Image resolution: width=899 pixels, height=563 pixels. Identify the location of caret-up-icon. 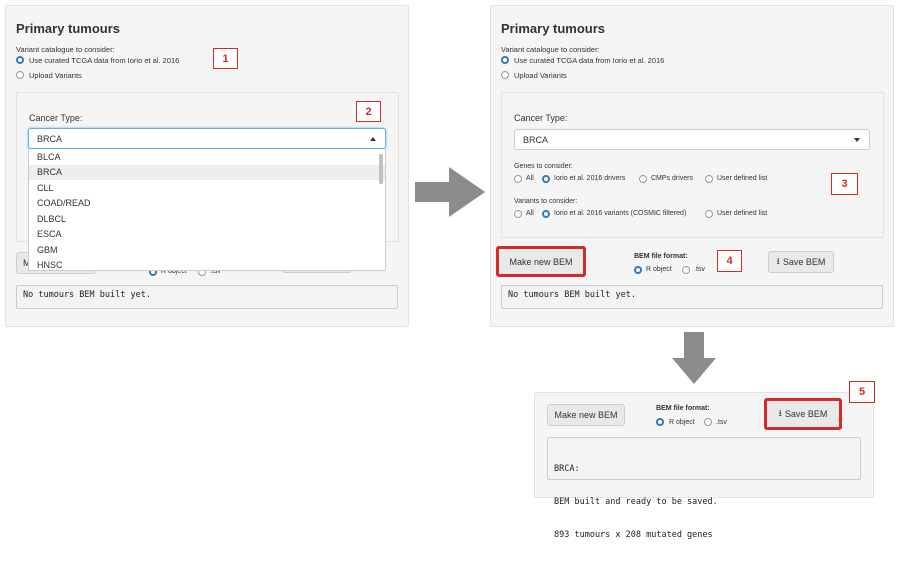
(373, 138).